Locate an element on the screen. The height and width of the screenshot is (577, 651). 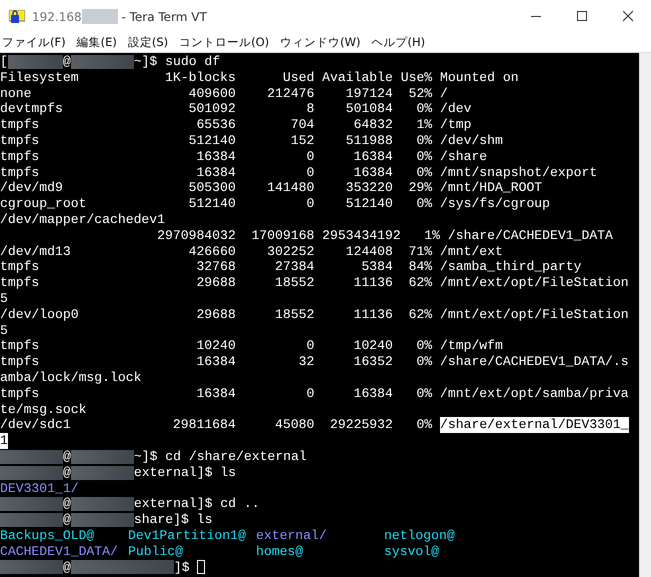
close-icon is located at coordinates (628, 16).